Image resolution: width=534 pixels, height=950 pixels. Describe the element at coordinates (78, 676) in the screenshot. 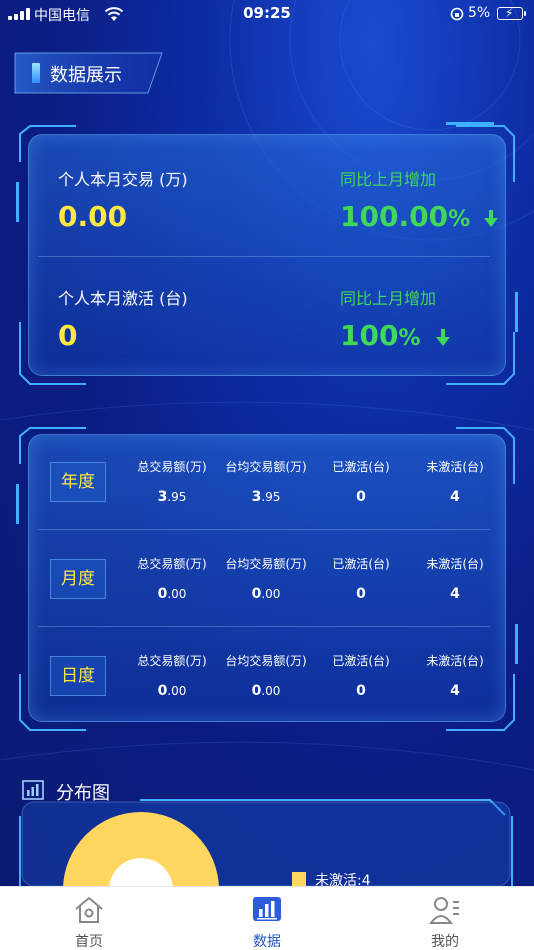

I see `period-label-day: 日度` at that location.